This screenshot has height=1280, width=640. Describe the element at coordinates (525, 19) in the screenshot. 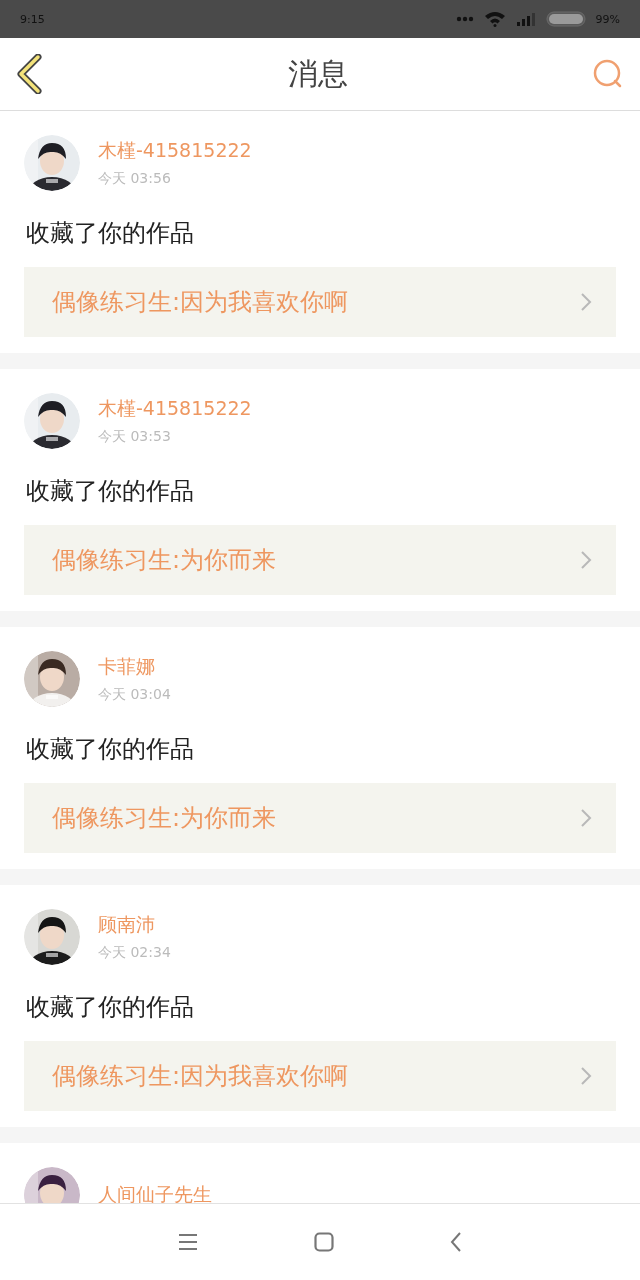

I see `signal-icon` at that location.